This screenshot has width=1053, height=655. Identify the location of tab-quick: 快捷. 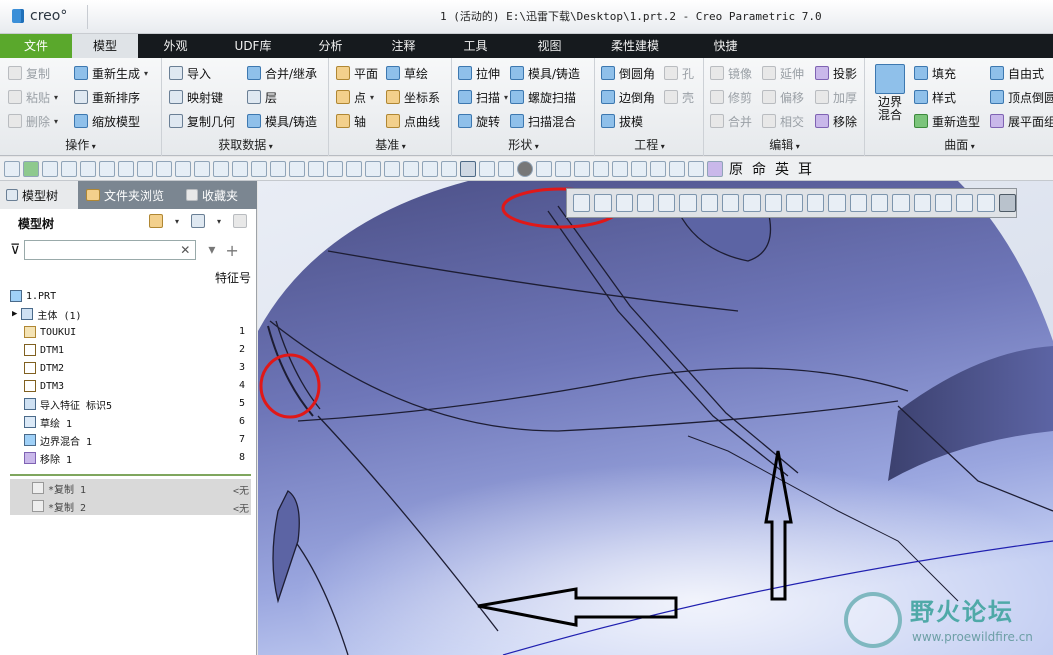
(725, 46).